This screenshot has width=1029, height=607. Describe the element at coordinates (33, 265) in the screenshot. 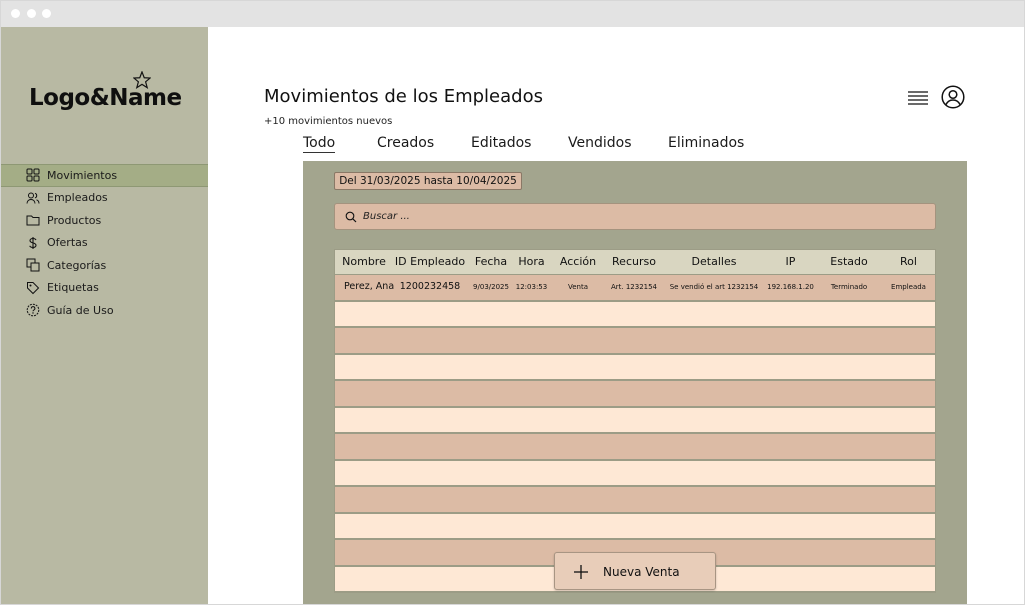

I see `copy-icon` at that location.